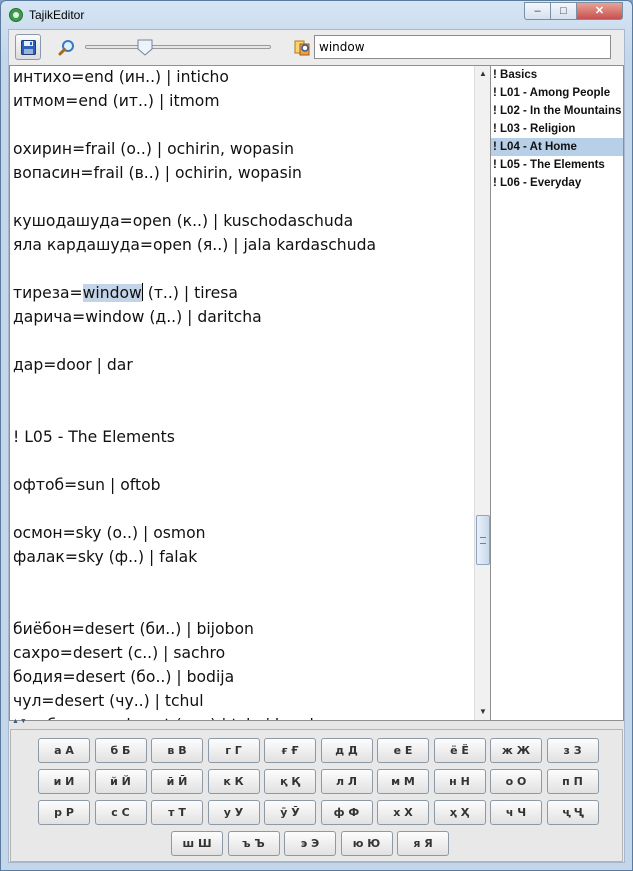  What do you see at coordinates (105, 557) in the screenshot?
I see `editor-line: фалак=sky (ф..) | falak` at bounding box center [105, 557].